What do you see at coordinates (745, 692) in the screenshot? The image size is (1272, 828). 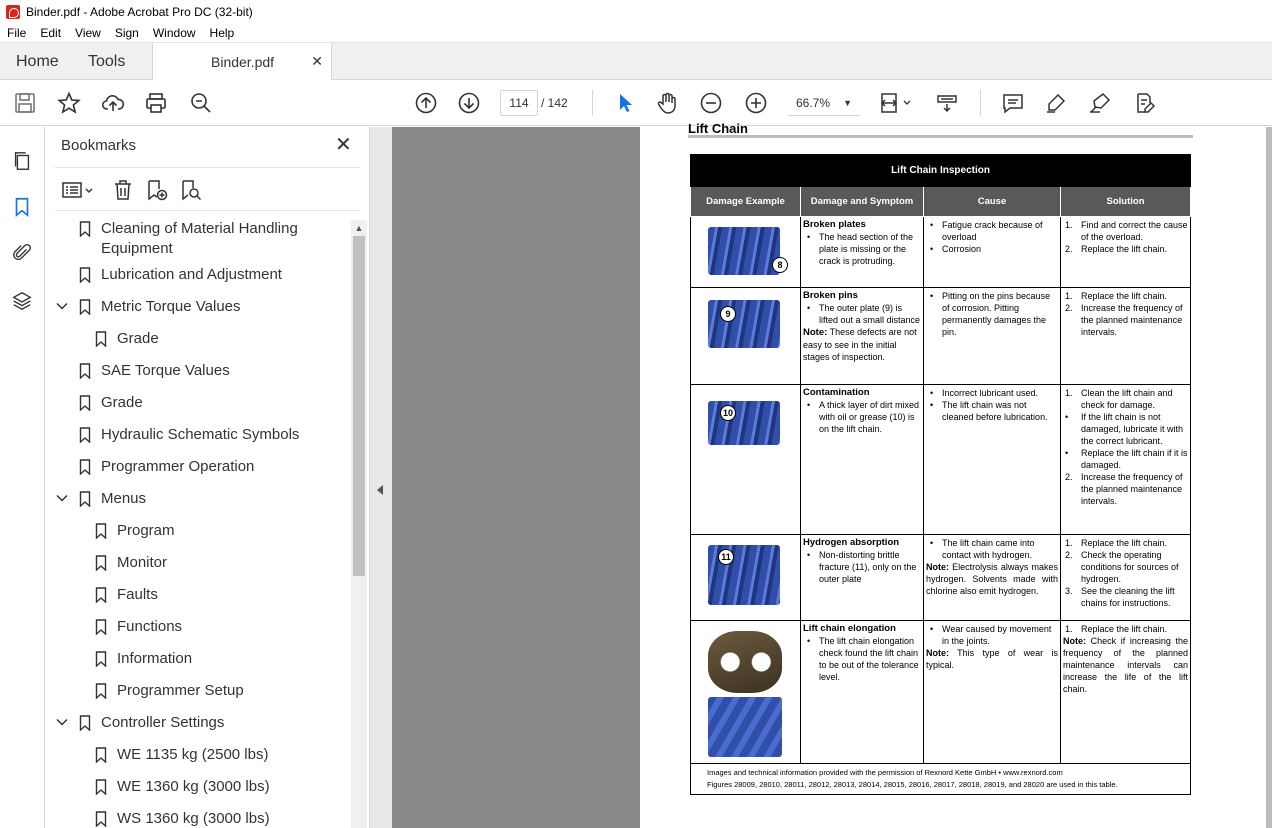 I see `damage-example-cell` at bounding box center [745, 692].